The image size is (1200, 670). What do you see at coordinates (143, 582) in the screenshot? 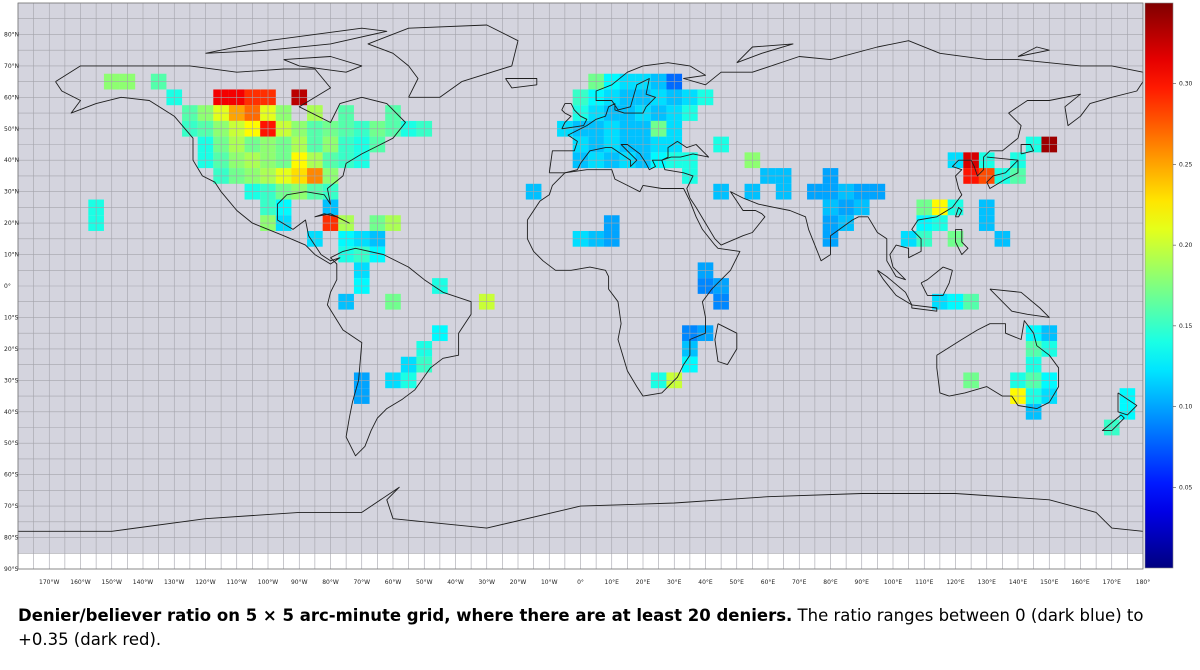
I see `x-tick-label: 140°W` at bounding box center [143, 582].